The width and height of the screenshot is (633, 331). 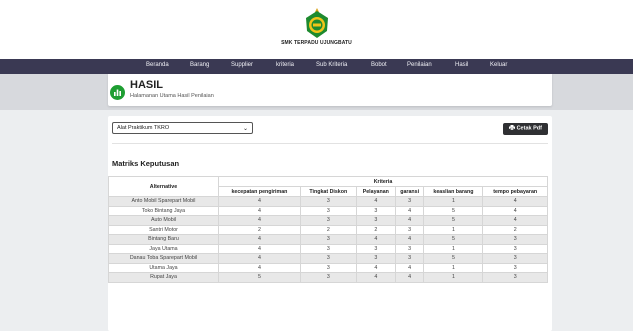 What do you see at coordinates (461, 65) in the screenshot?
I see `nav-item-hasil: Hasil` at bounding box center [461, 65].